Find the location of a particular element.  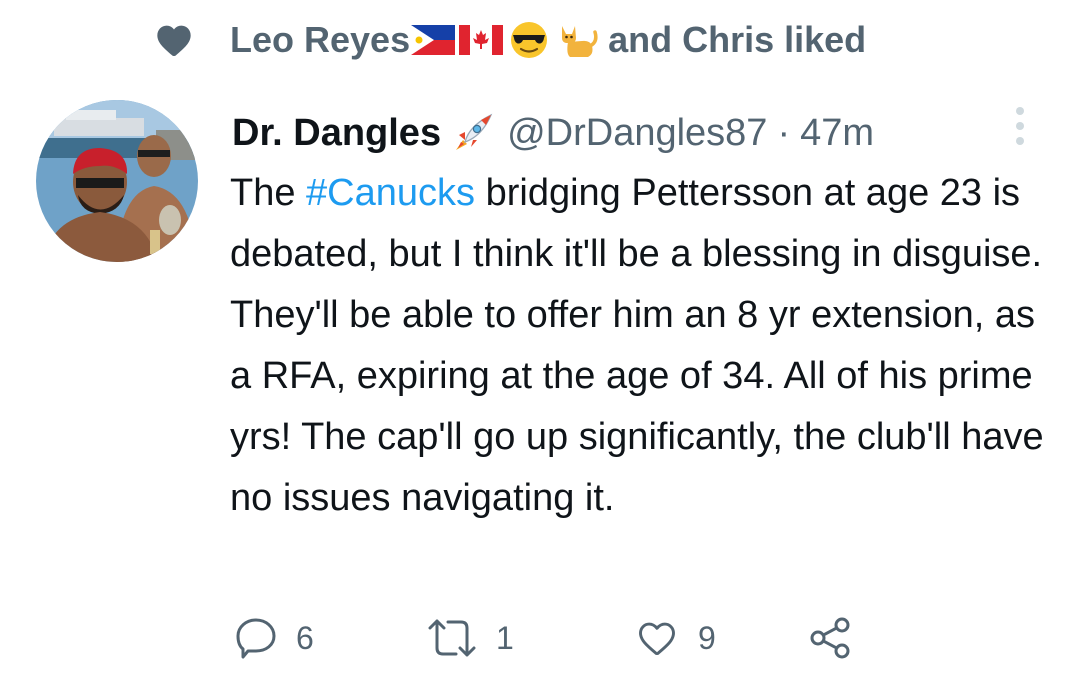

avatar is located at coordinates (117, 181).